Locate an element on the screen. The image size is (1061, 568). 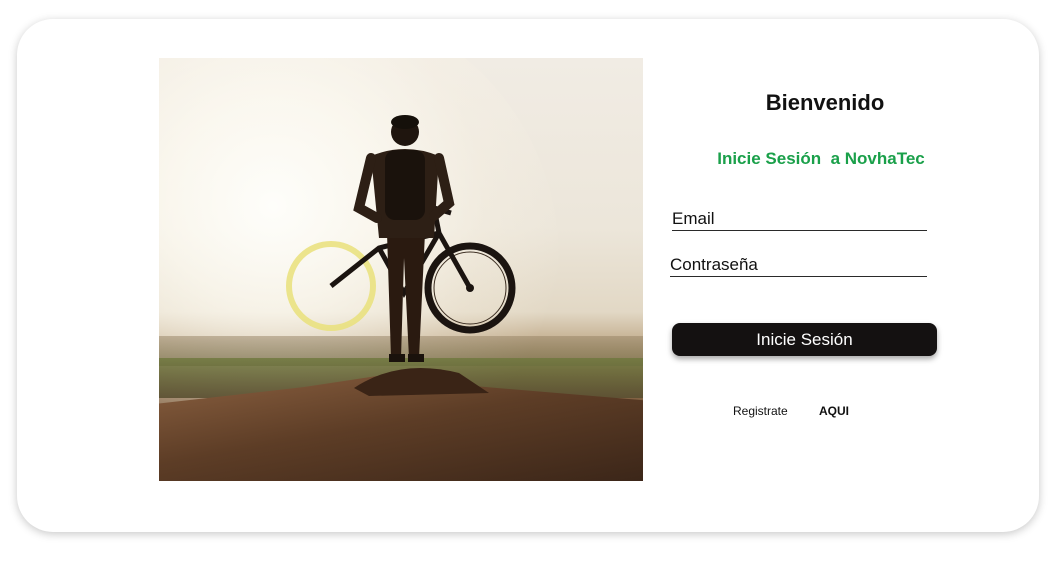
password-field-wrapper is located at coordinates (798, 265).